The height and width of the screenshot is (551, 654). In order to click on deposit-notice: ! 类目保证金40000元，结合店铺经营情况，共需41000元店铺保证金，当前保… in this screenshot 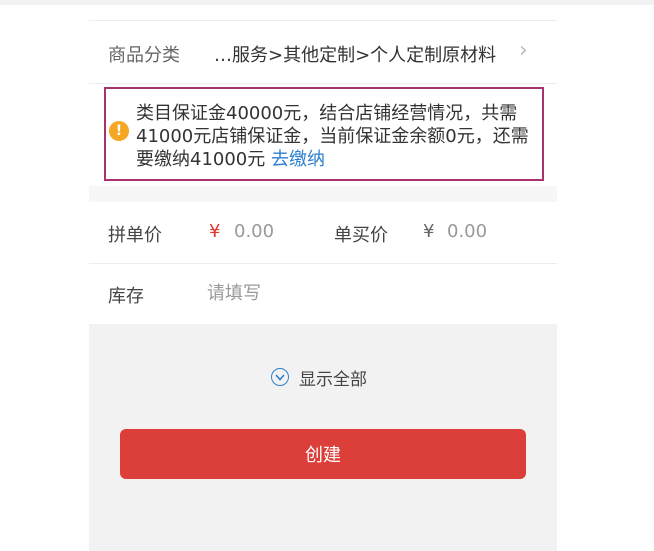, I will do `click(324, 134)`.